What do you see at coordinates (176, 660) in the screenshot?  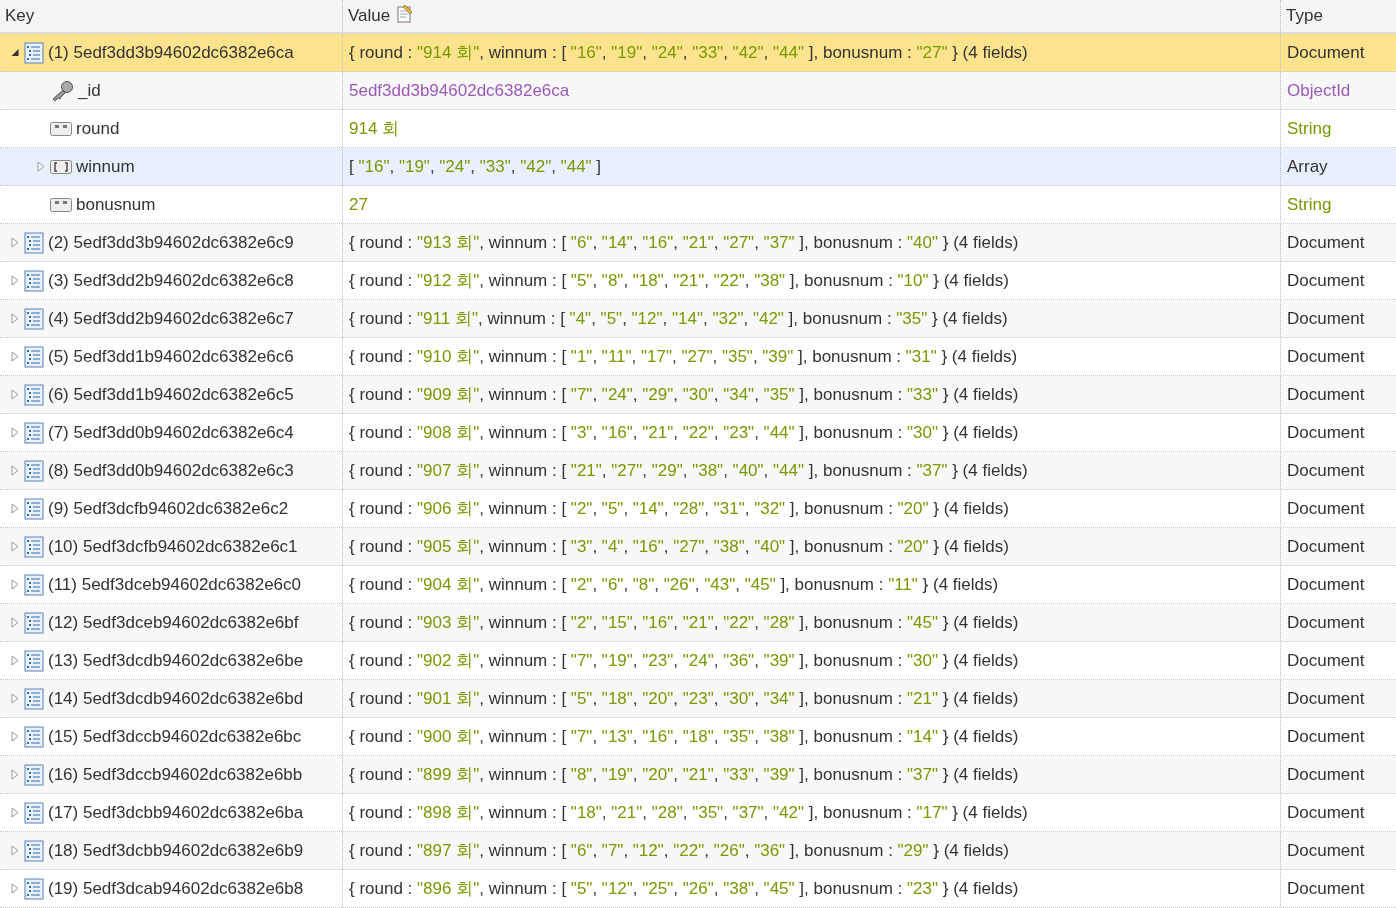 I see `key-text: (13) 5edf3dcdb94602dc6382e6be` at bounding box center [176, 660].